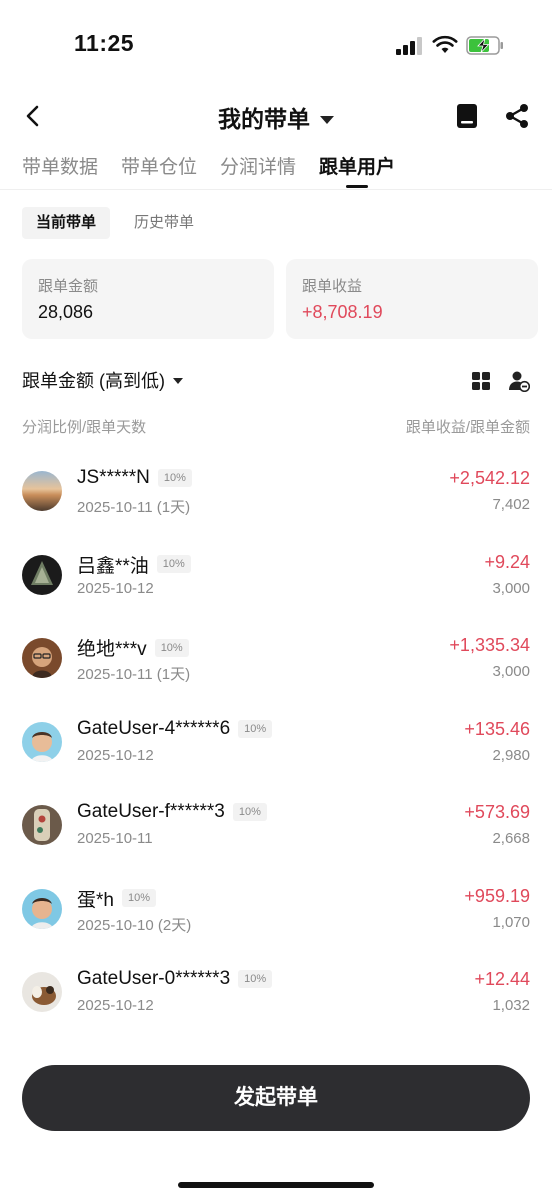  I want to click on follower-name: 绝地***v 10%, so click(133, 647).